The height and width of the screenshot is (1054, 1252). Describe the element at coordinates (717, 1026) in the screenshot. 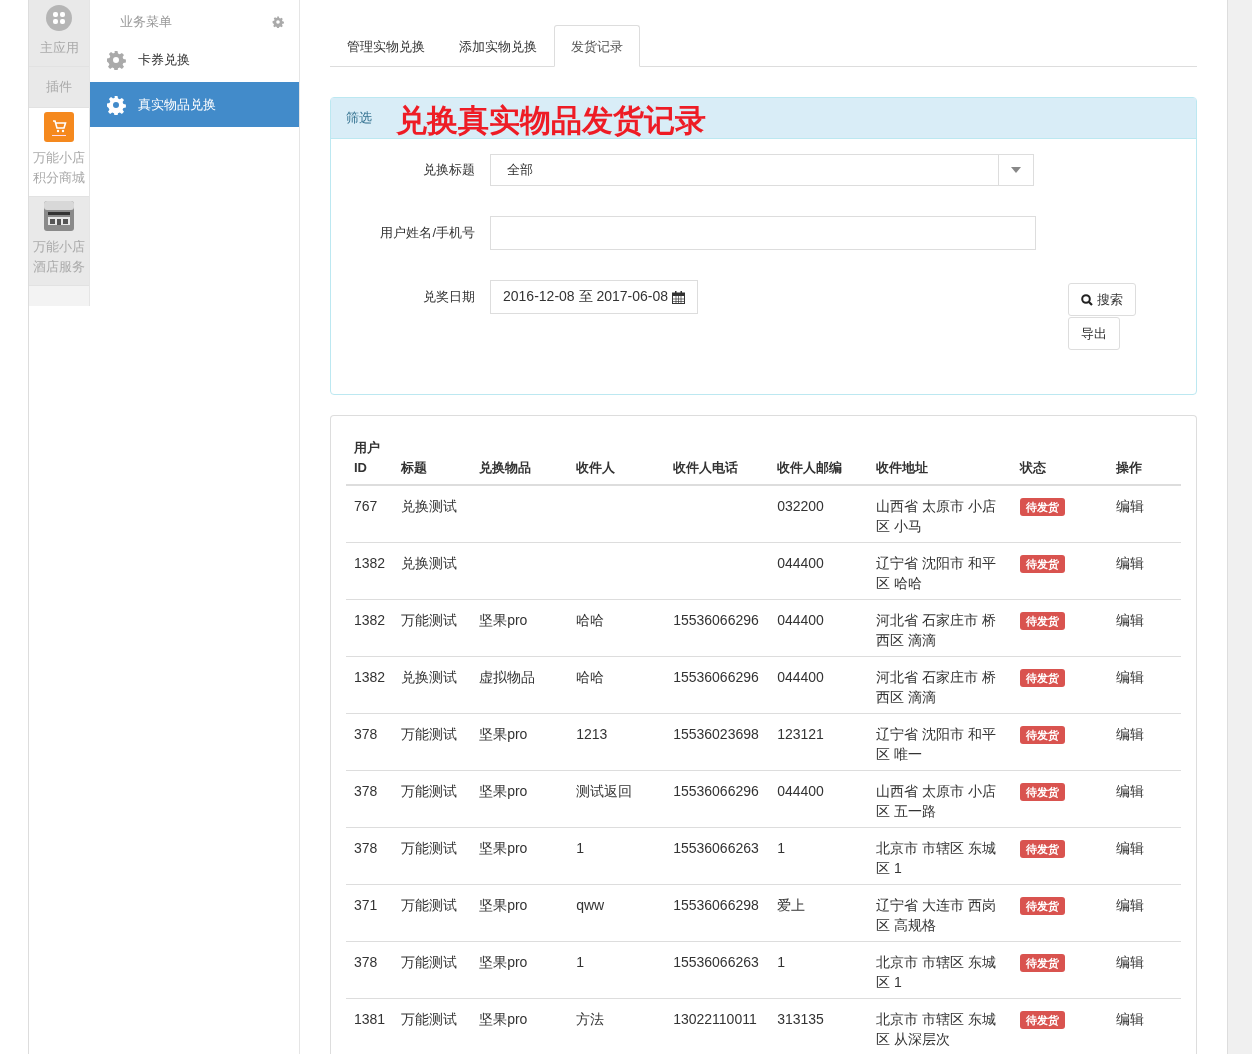

I see `table-cell: 13022110011` at that location.